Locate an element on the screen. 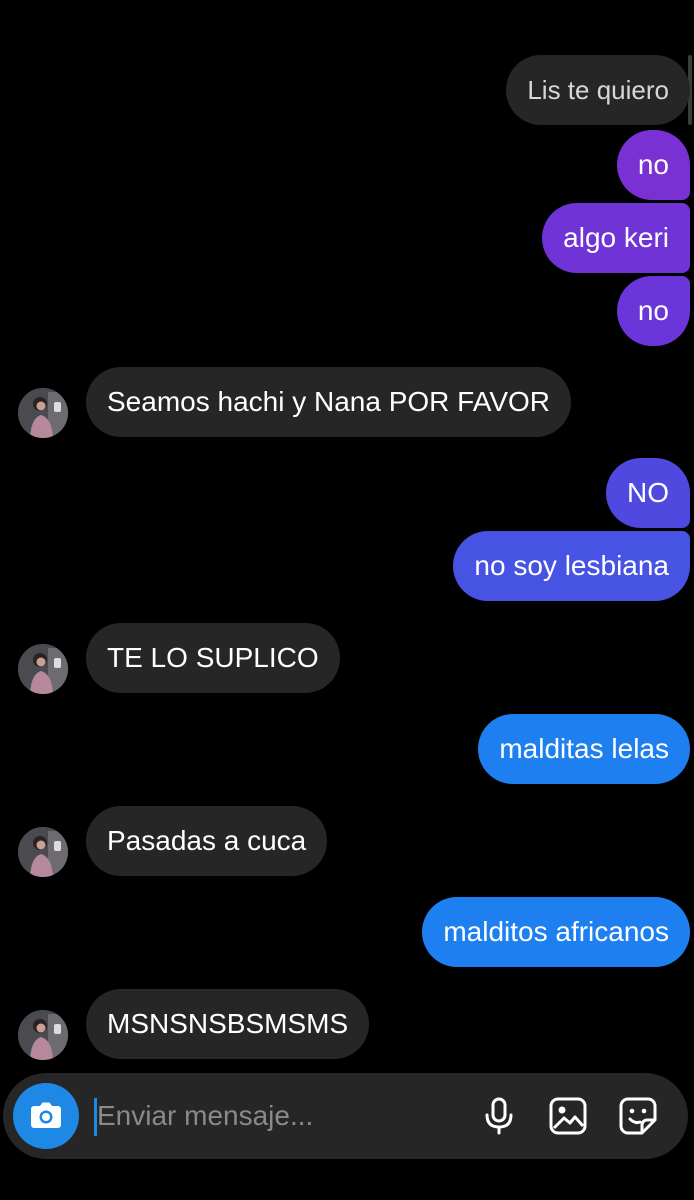 The image size is (694, 1200). gallery-icon is located at coordinates (568, 1116).